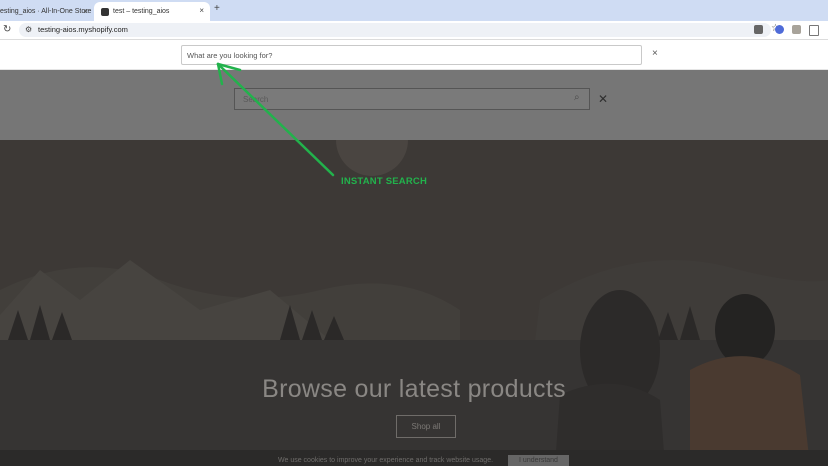 The width and height of the screenshot is (828, 466). What do you see at coordinates (384, 181) in the screenshot?
I see `annotation-label: INSTANT SEARCH` at bounding box center [384, 181].